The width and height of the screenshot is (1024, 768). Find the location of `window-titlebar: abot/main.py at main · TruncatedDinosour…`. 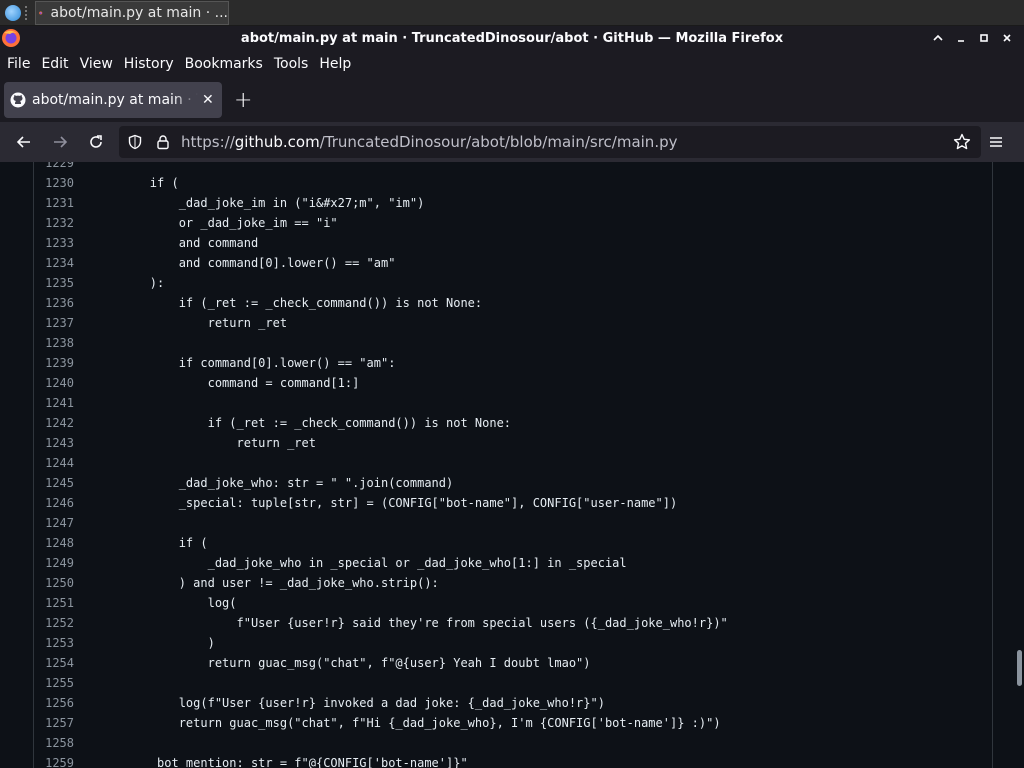

window-titlebar: abot/main.py at main · TruncatedDinosour… is located at coordinates (512, 38).